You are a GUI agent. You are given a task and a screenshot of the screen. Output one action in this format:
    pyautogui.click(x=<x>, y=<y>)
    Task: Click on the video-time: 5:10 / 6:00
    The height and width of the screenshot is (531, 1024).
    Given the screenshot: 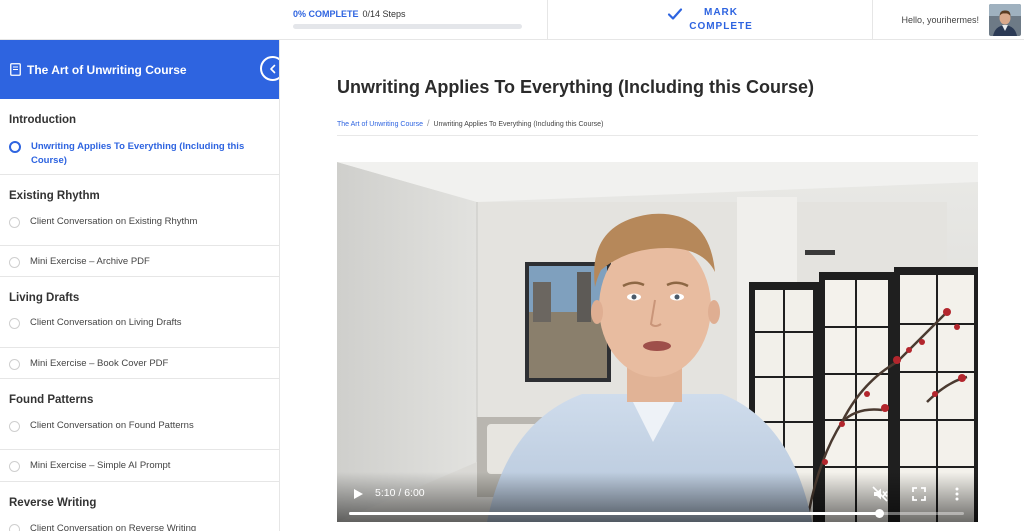 What is the action you would take?
    pyautogui.click(x=400, y=493)
    